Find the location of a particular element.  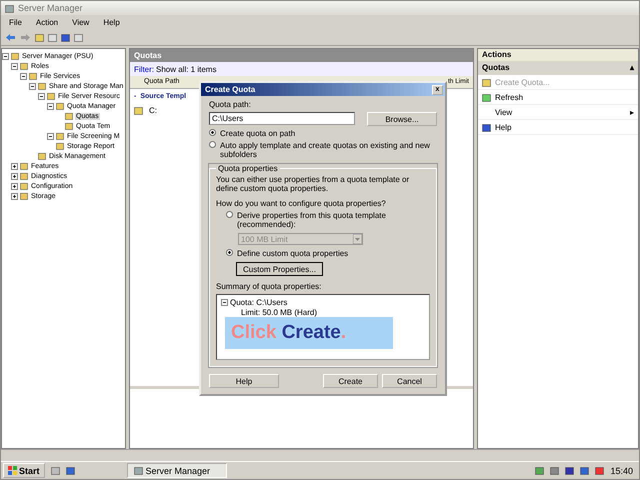

menu-item: View is located at coordinates (81, 22).